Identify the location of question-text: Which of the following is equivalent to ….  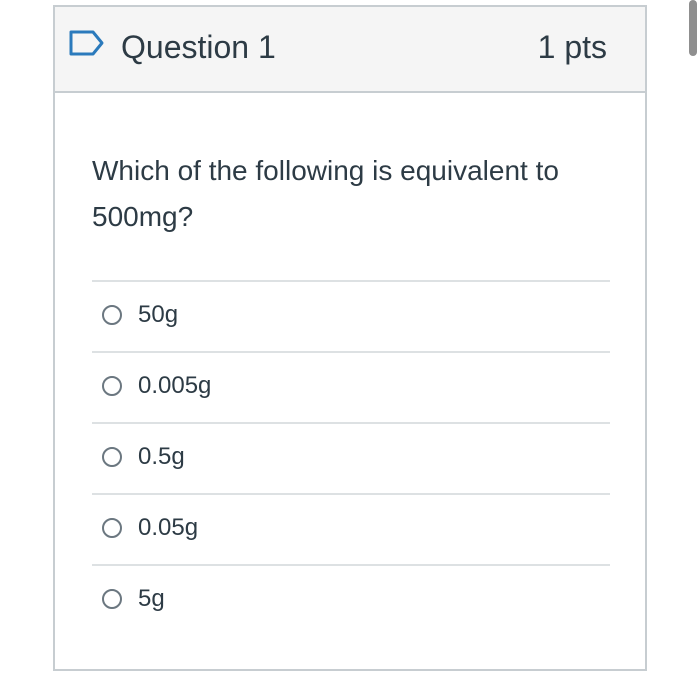
(325, 193).